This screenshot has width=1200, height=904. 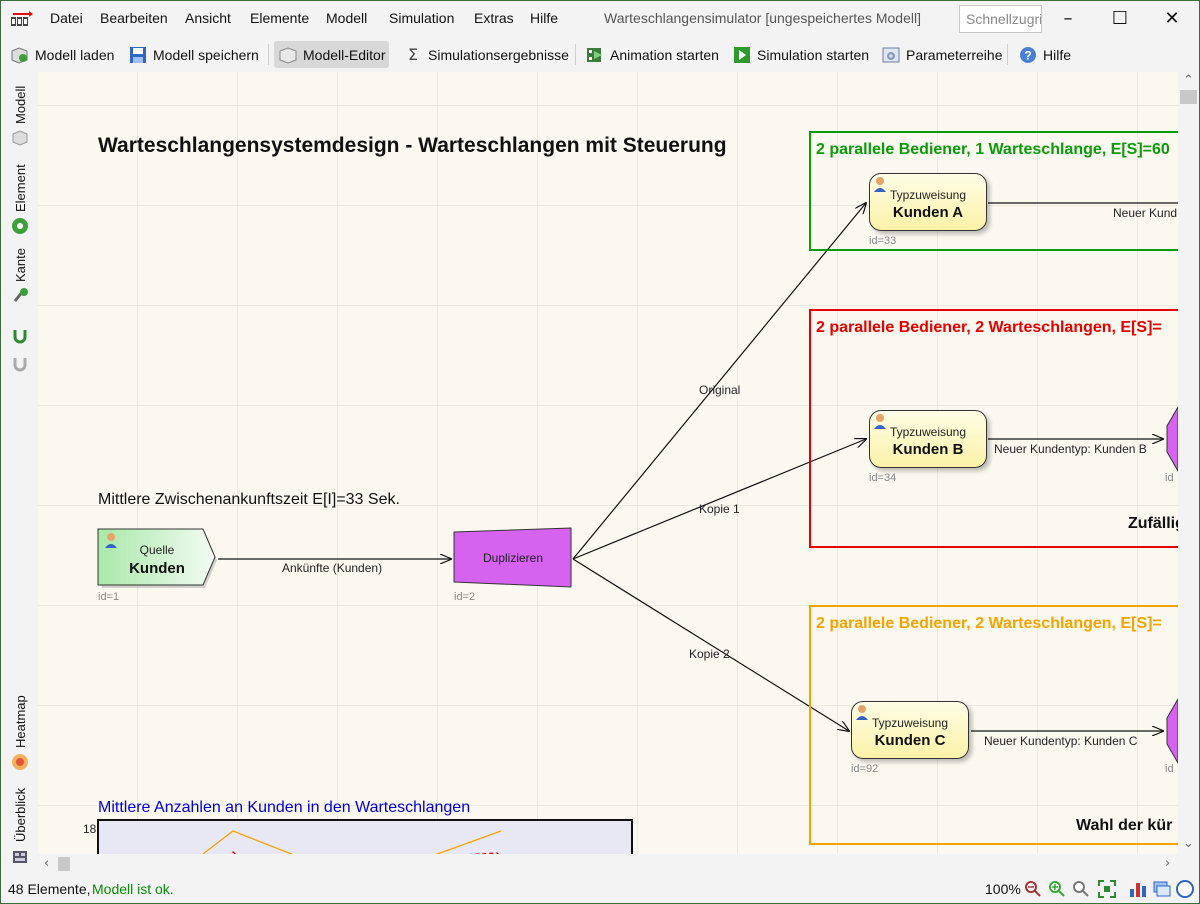 What do you see at coordinates (1124, 825) in the screenshot?
I see `group-box-orange-footer: Wahl der kür` at bounding box center [1124, 825].